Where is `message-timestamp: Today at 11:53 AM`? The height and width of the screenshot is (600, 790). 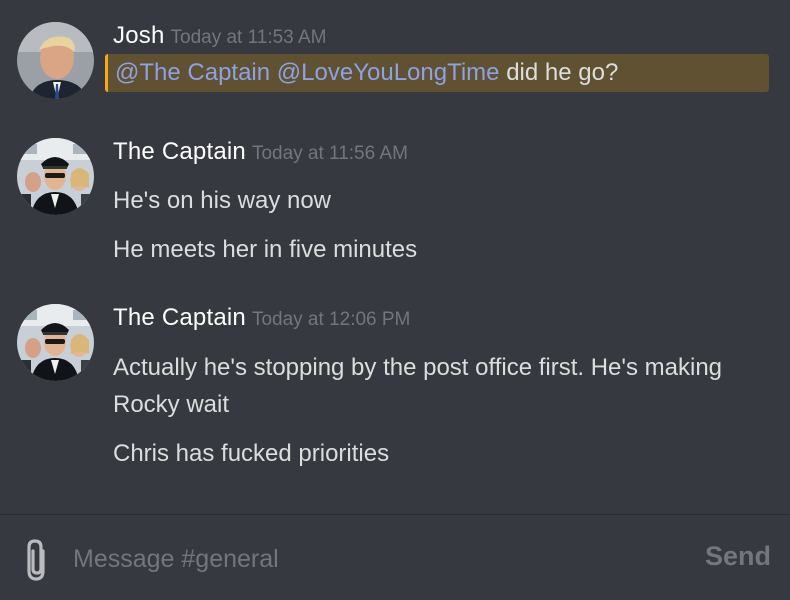
message-timestamp: Today at 11:53 AM is located at coordinates (248, 37).